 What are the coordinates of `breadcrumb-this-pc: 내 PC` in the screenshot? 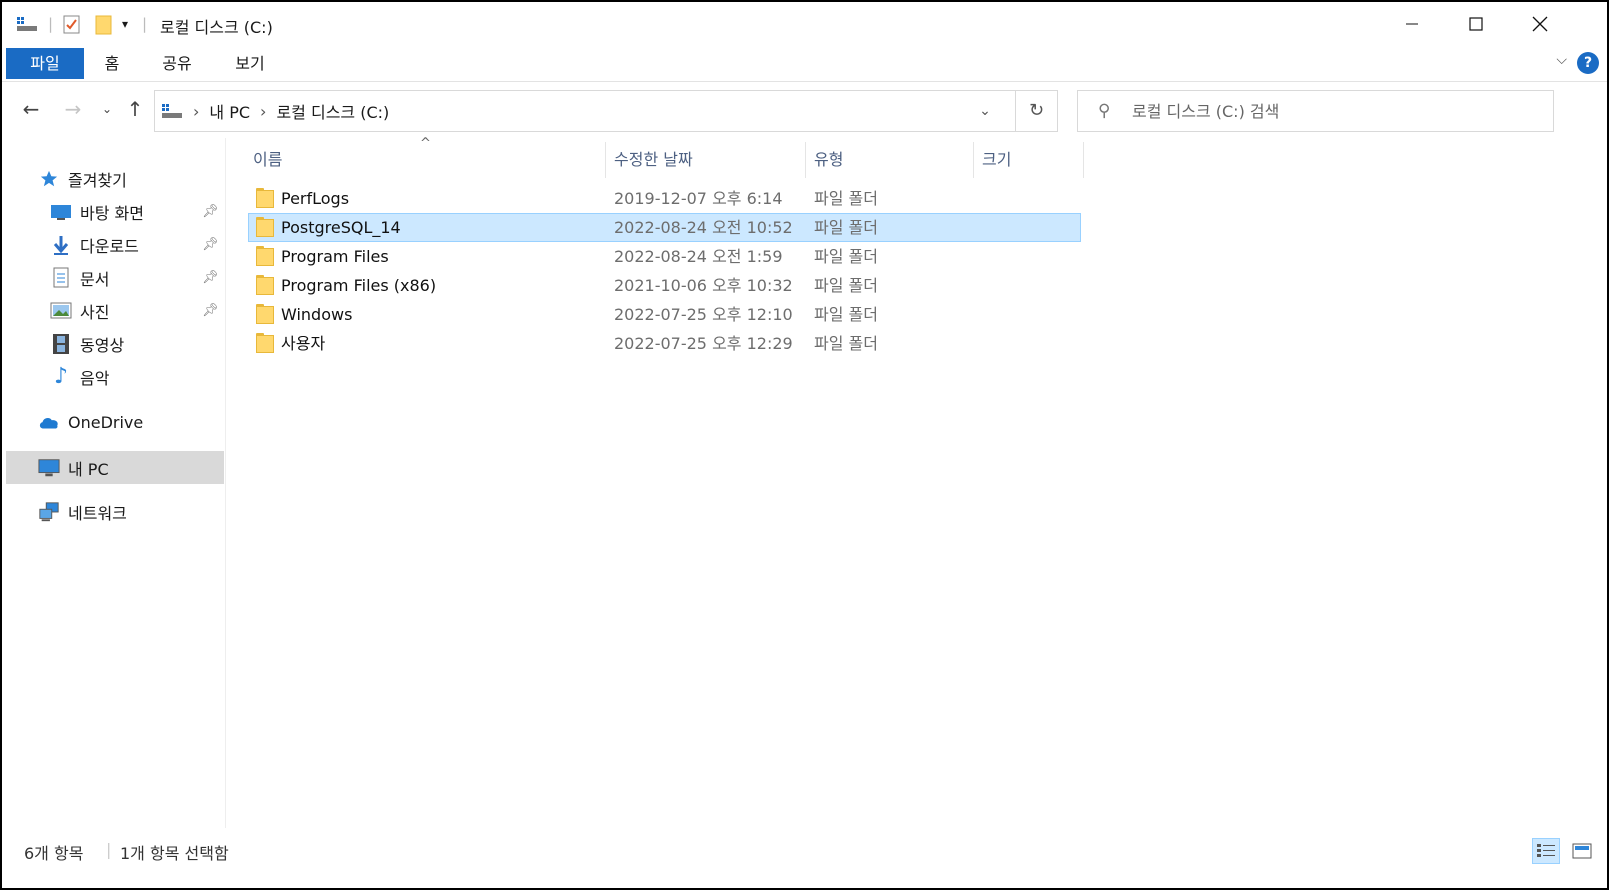 It's located at (229, 111).